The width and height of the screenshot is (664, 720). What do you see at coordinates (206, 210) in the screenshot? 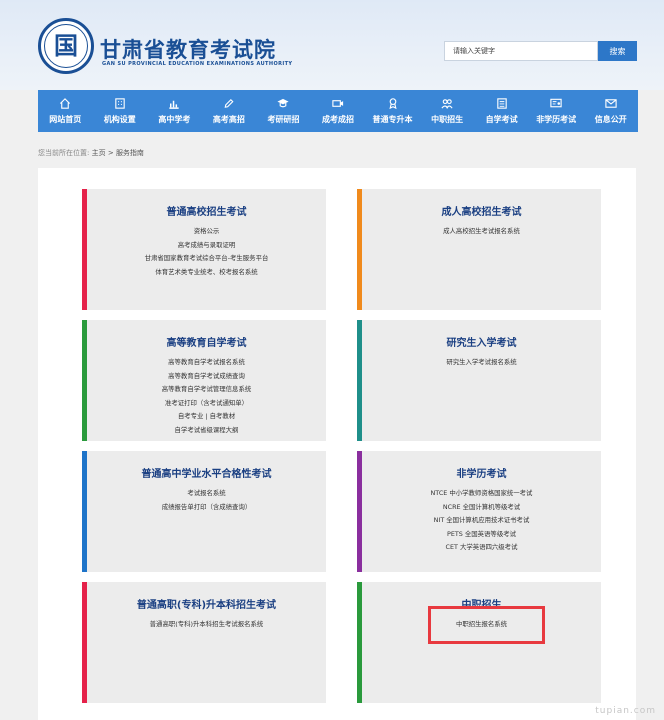
I see `card-title: 普通高校招生考试` at bounding box center [206, 210].